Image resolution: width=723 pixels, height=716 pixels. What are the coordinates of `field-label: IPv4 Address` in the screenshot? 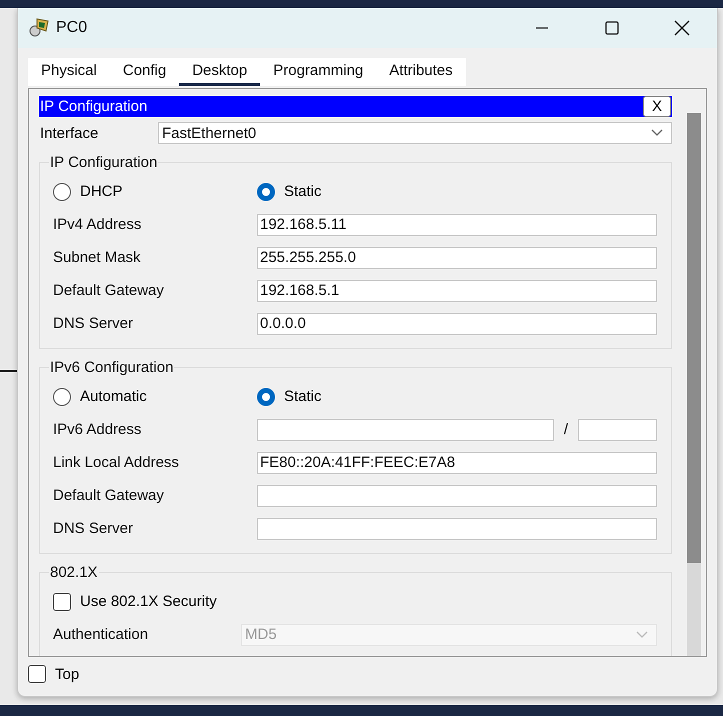 It's located at (97, 224).